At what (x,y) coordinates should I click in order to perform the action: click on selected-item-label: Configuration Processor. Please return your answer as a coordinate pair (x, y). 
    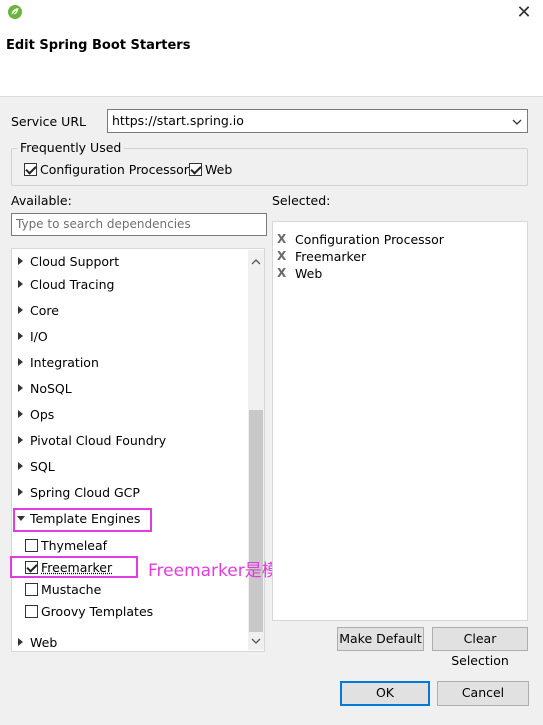
    Looking at the image, I should click on (369, 239).